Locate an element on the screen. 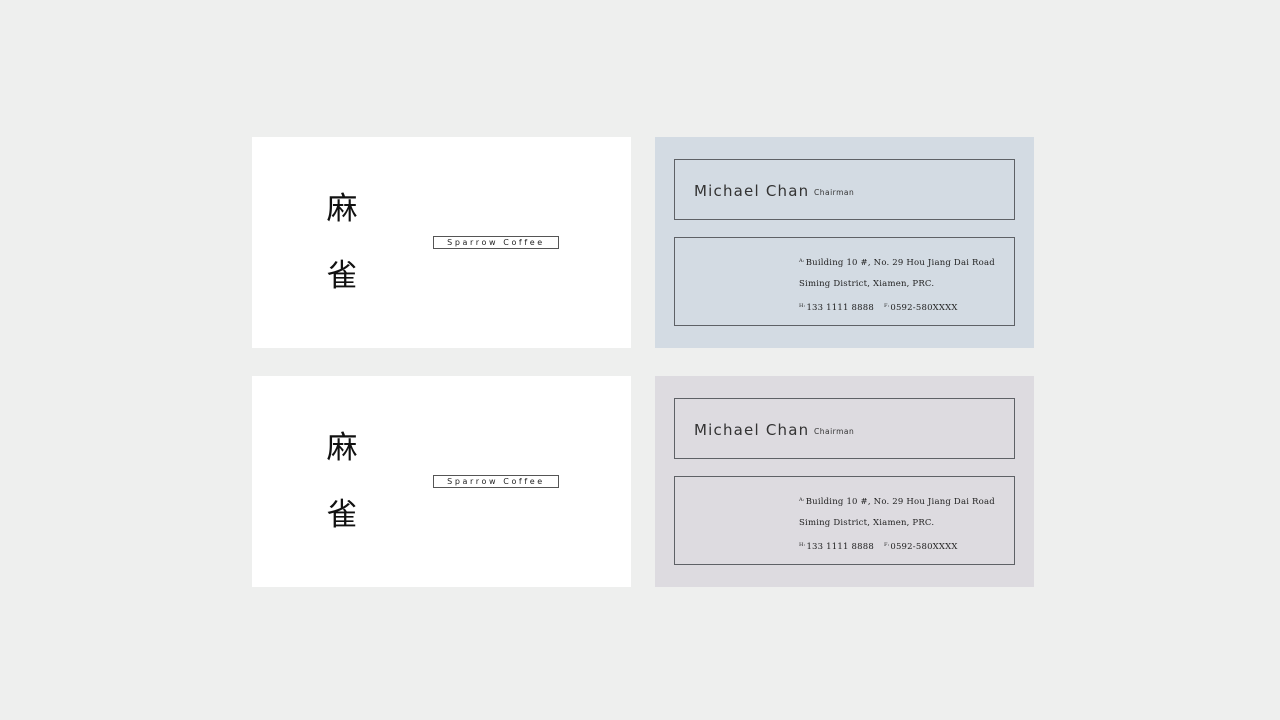 This screenshot has width=1280, height=720. business-card-front-bottom: 麻 雀 Sparrow Coffee is located at coordinates (441, 481).